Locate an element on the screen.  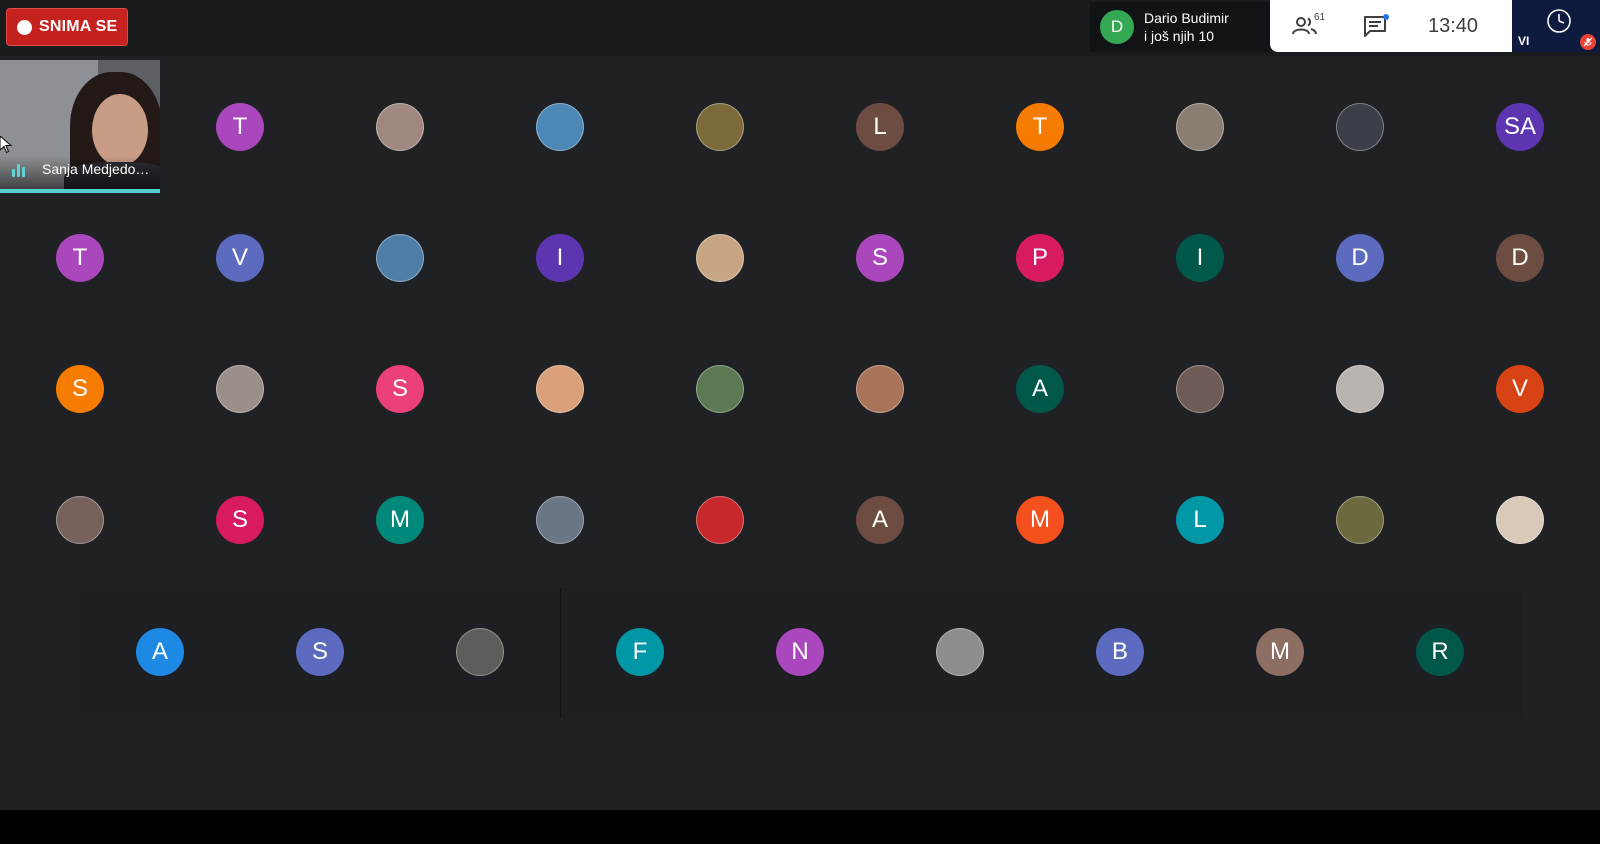
participant-avatar: F is located at coordinates (640, 652).